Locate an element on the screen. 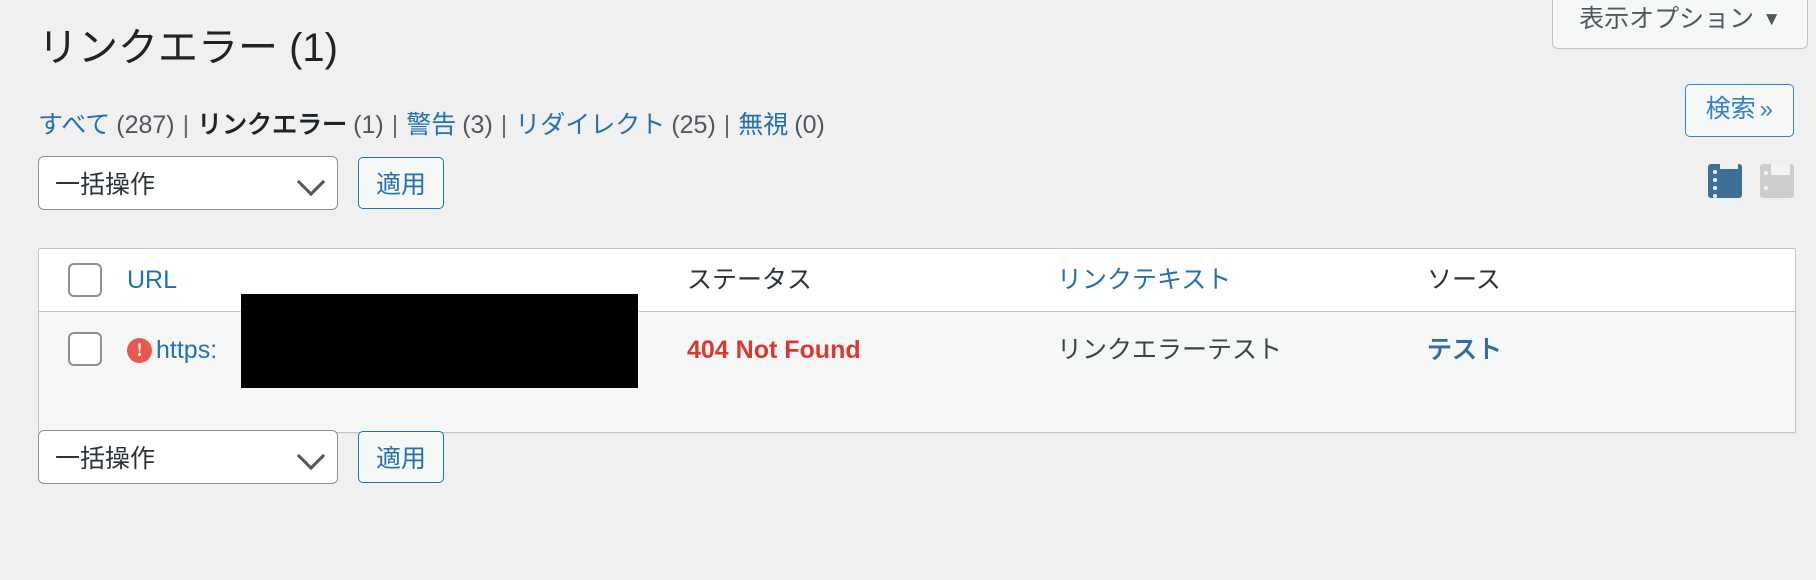 The image size is (1816, 580). url-cell-inner: ! https: is located at coordinates (407, 341).